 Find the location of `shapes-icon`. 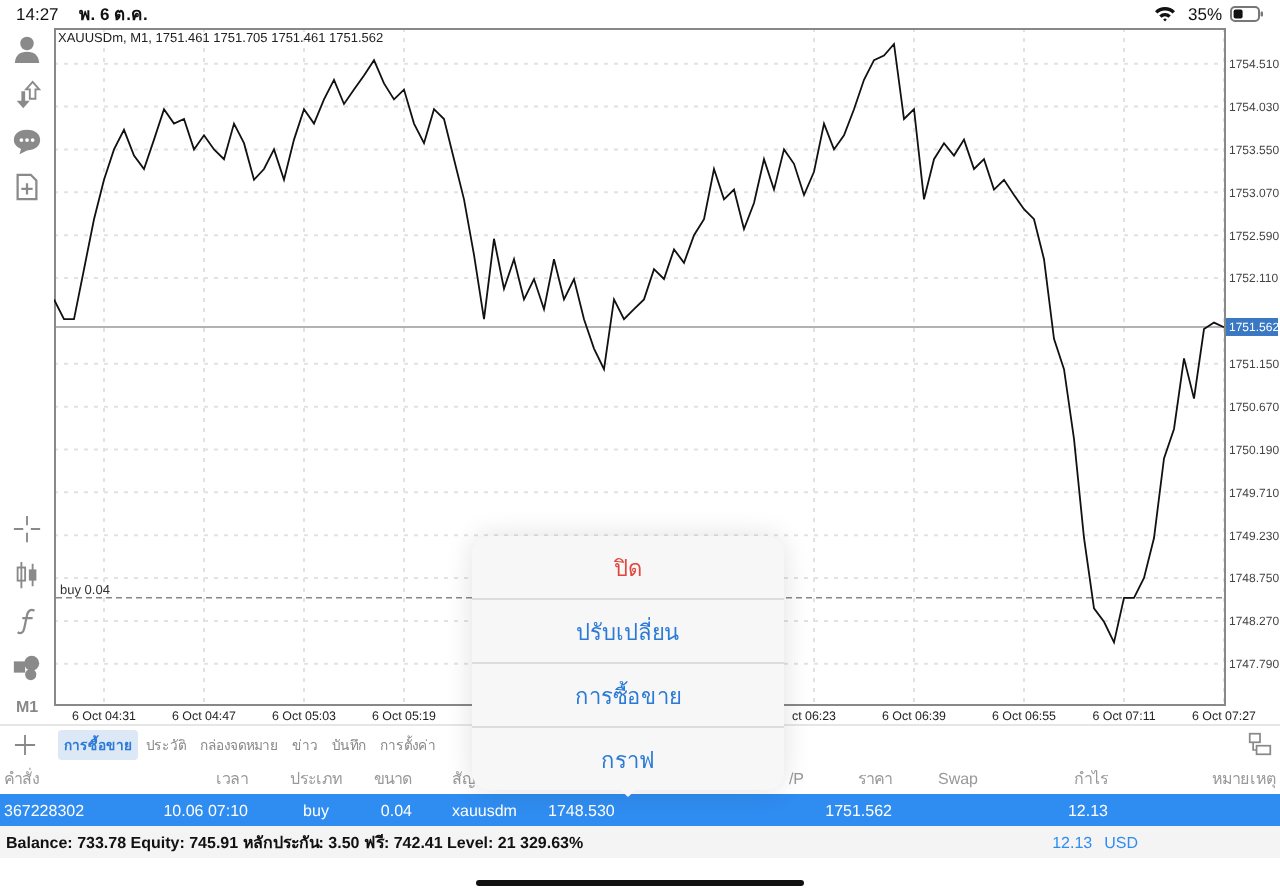

shapes-icon is located at coordinates (27, 667).